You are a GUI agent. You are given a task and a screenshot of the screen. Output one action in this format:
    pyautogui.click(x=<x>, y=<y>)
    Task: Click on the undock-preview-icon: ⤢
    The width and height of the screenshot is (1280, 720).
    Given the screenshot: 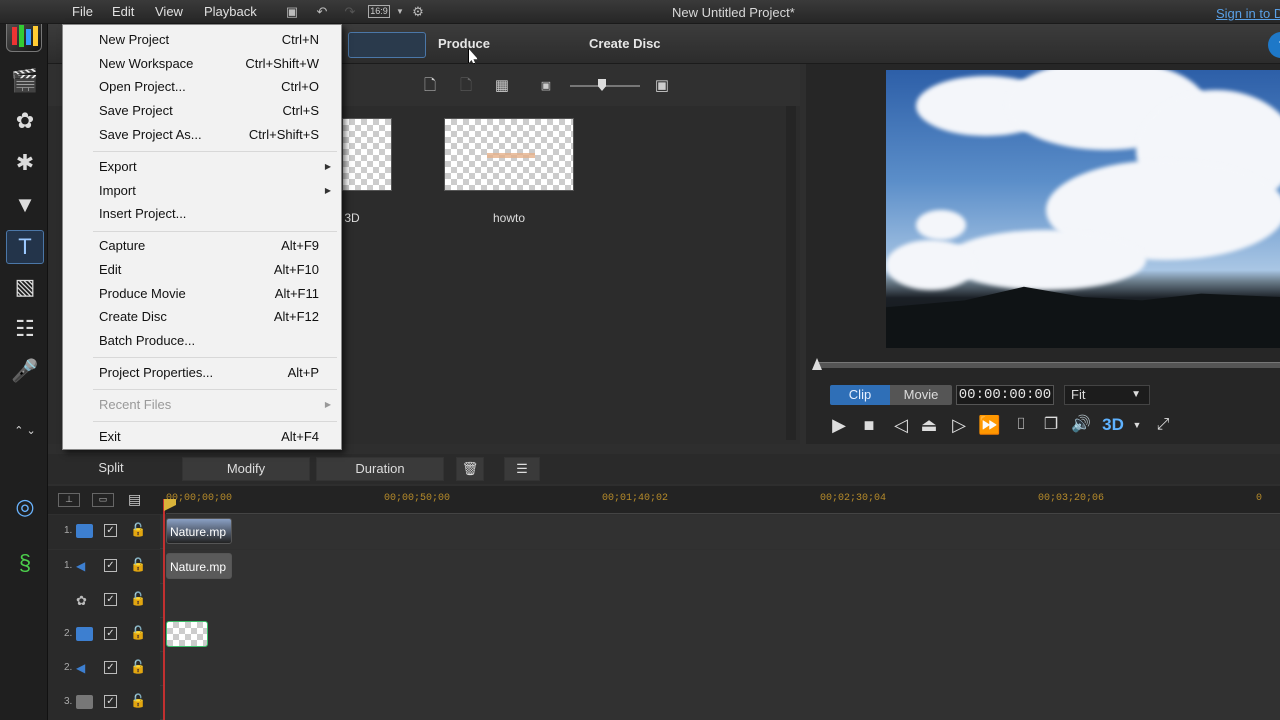 What is the action you would take?
    pyautogui.click(x=1163, y=425)
    